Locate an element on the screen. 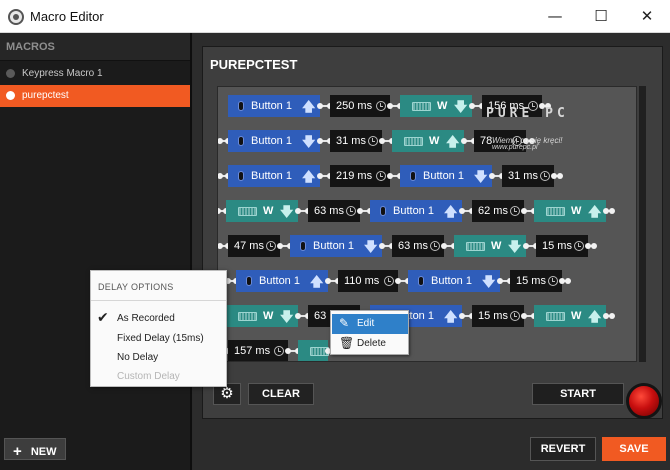 The width and height of the screenshot is (670, 470). maximize-button: ☐ is located at coordinates (601, 16).